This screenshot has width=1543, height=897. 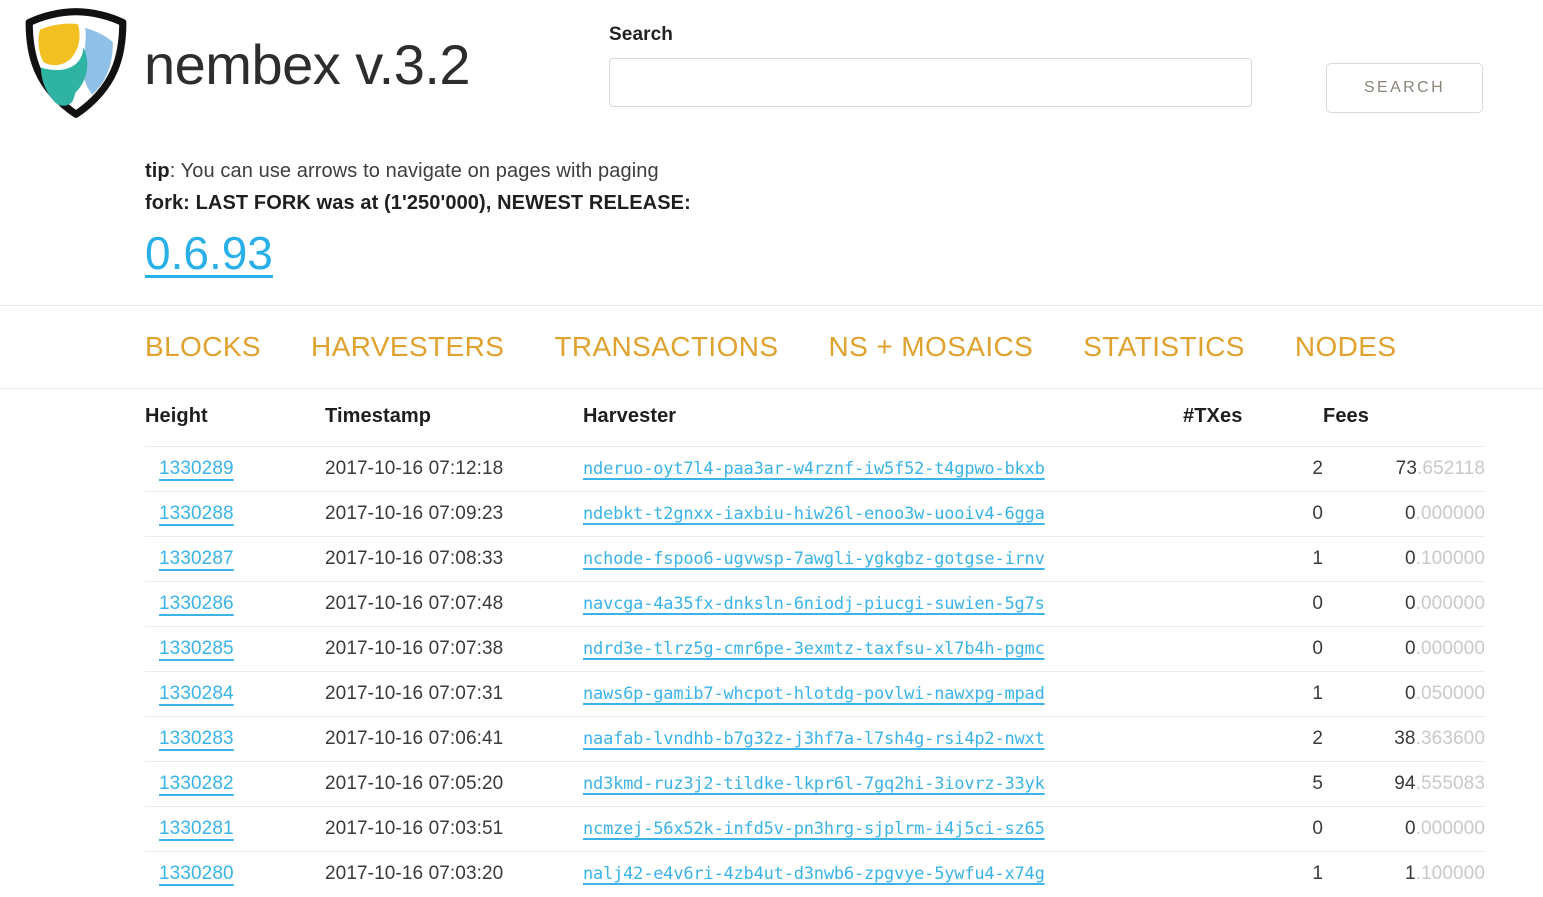 What do you see at coordinates (454, 469) in the screenshot?
I see `block-timestamp-cell: 2017-10-16 07:12:18` at bounding box center [454, 469].